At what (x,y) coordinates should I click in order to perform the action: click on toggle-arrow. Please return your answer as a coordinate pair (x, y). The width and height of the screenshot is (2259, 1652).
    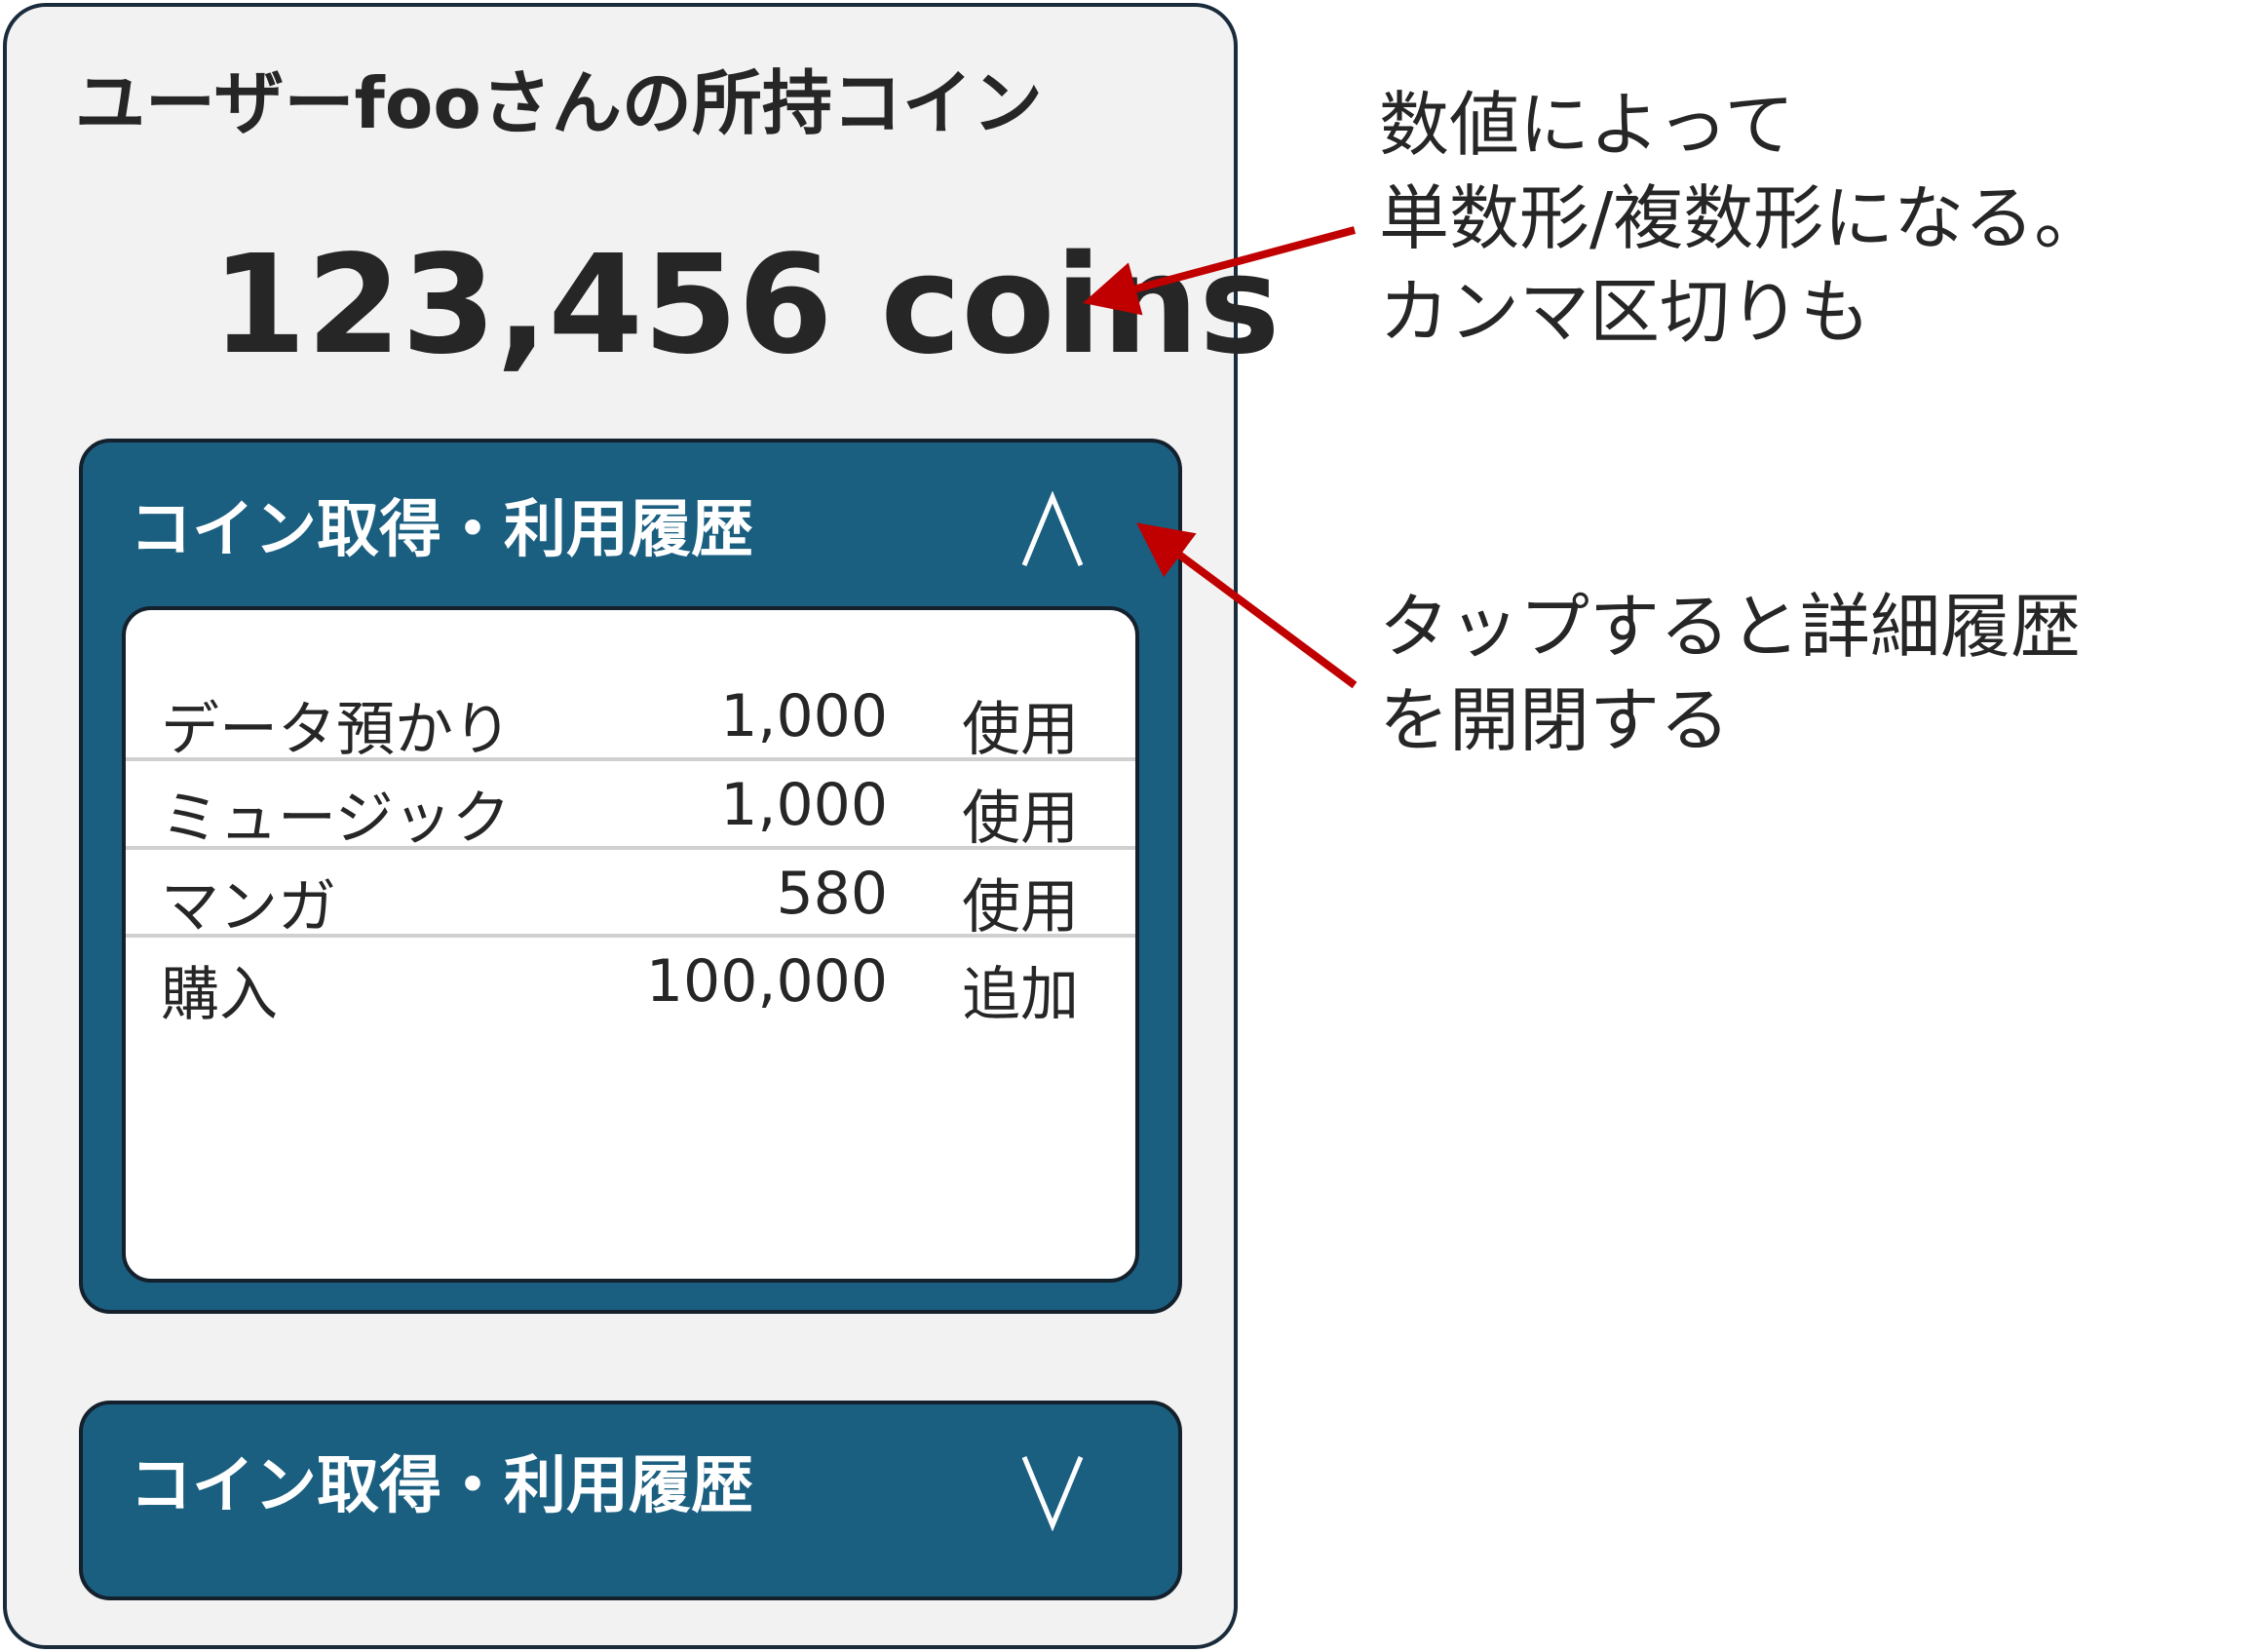
    Looking at the image, I should click on (1247, 605).